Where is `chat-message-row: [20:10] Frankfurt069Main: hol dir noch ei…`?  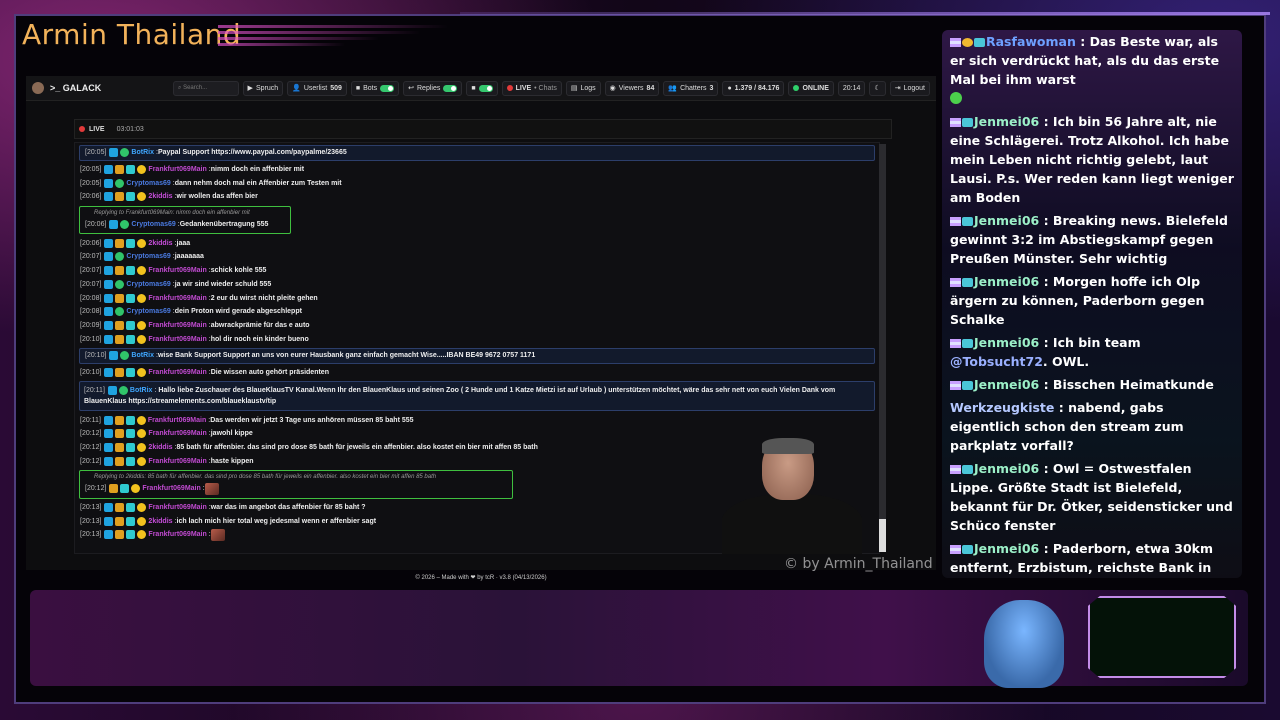 chat-message-row: [20:10] Frankfurt069Main: hol dir noch ei… is located at coordinates (477, 339).